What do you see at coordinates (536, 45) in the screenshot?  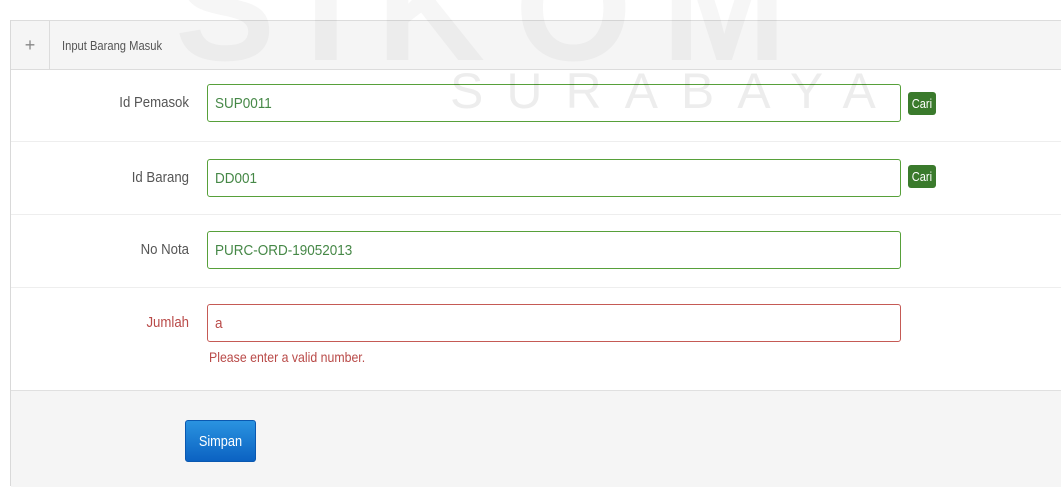 I see `panel-header: + Input Barang Masuk` at bounding box center [536, 45].